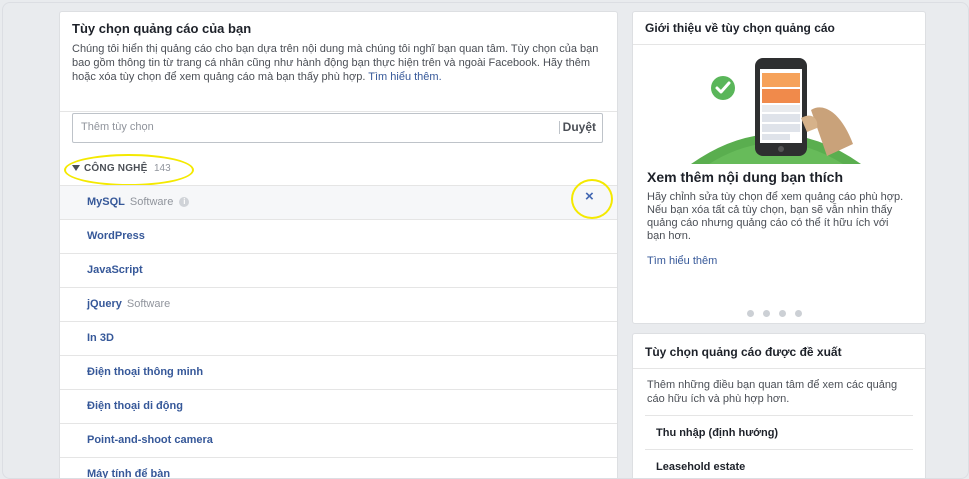 This screenshot has width=969, height=479. I want to click on add-preference-box: Duyệt, so click(337, 128).